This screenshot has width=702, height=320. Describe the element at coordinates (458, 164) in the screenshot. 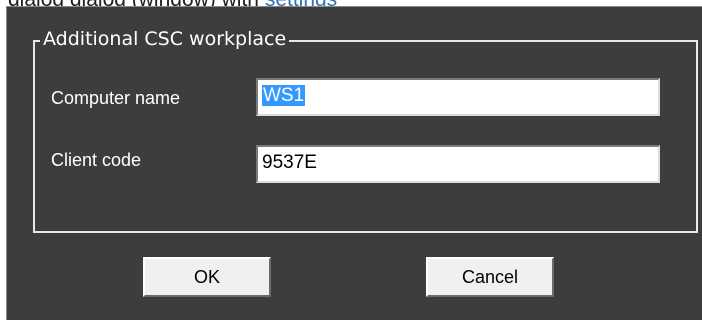

I see `client-code-input: 9537E` at that location.